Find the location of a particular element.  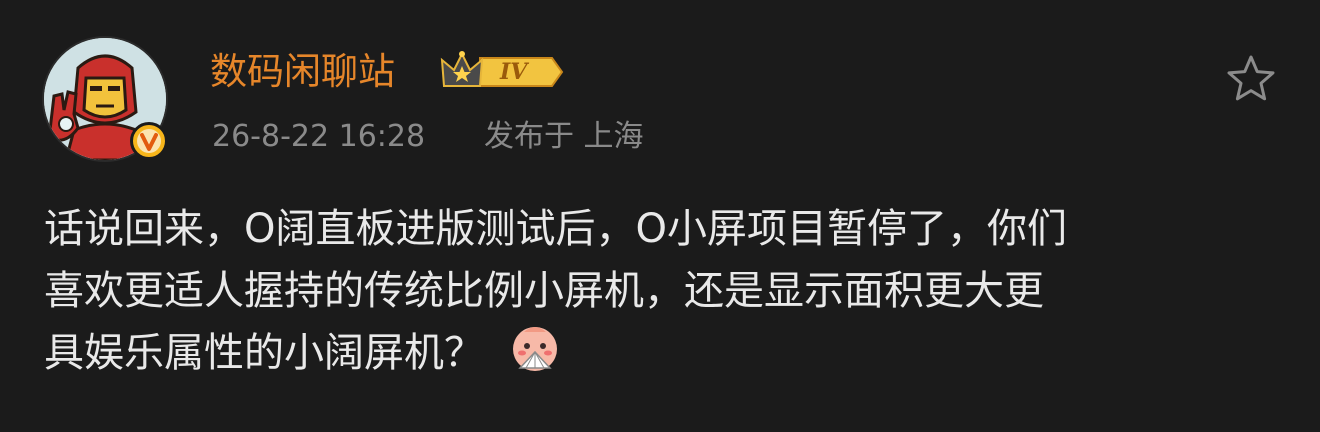

member-level-badge: IV is located at coordinates (502, 72).